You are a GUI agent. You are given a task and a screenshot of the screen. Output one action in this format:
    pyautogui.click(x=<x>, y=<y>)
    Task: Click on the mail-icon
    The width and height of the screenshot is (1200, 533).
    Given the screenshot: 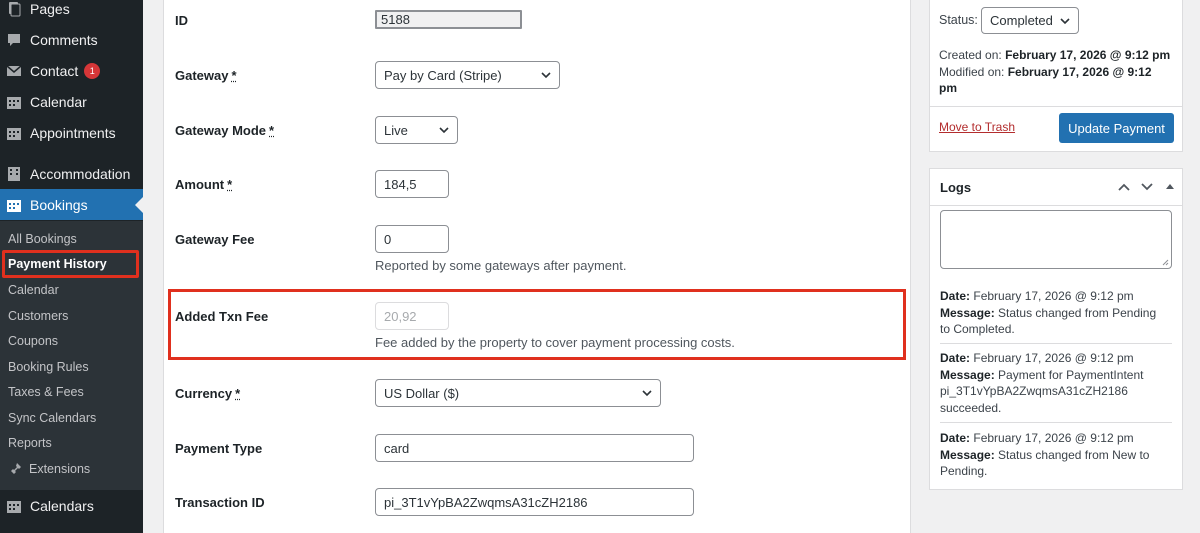 What is the action you would take?
    pyautogui.click(x=14, y=71)
    